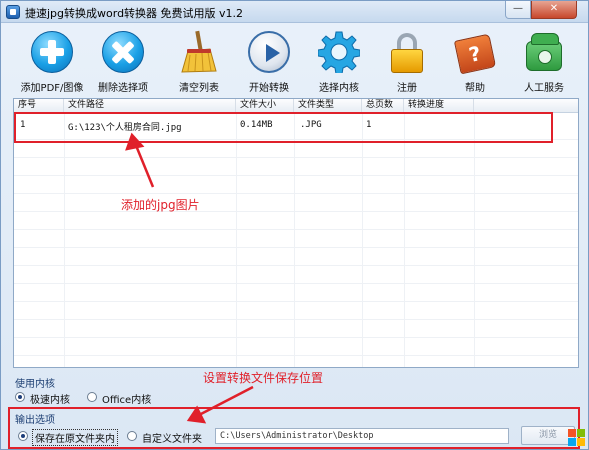 The height and width of the screenshot is (450, 589). I want to click on add-pdf-image-button: 添加PDF/图像, so click(52, 61).